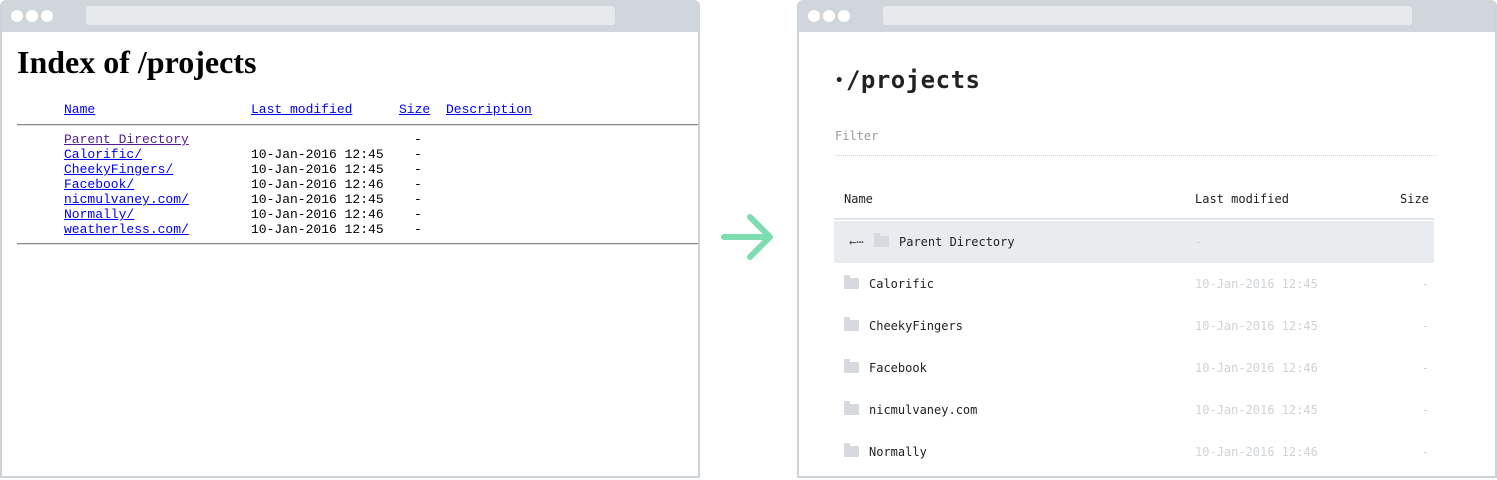 The image size is (1497, 480). What do you see at coordinates (137, 62) in the screenshot?
I see `page-title: Index of /projects` at bounding box center [137, 62].